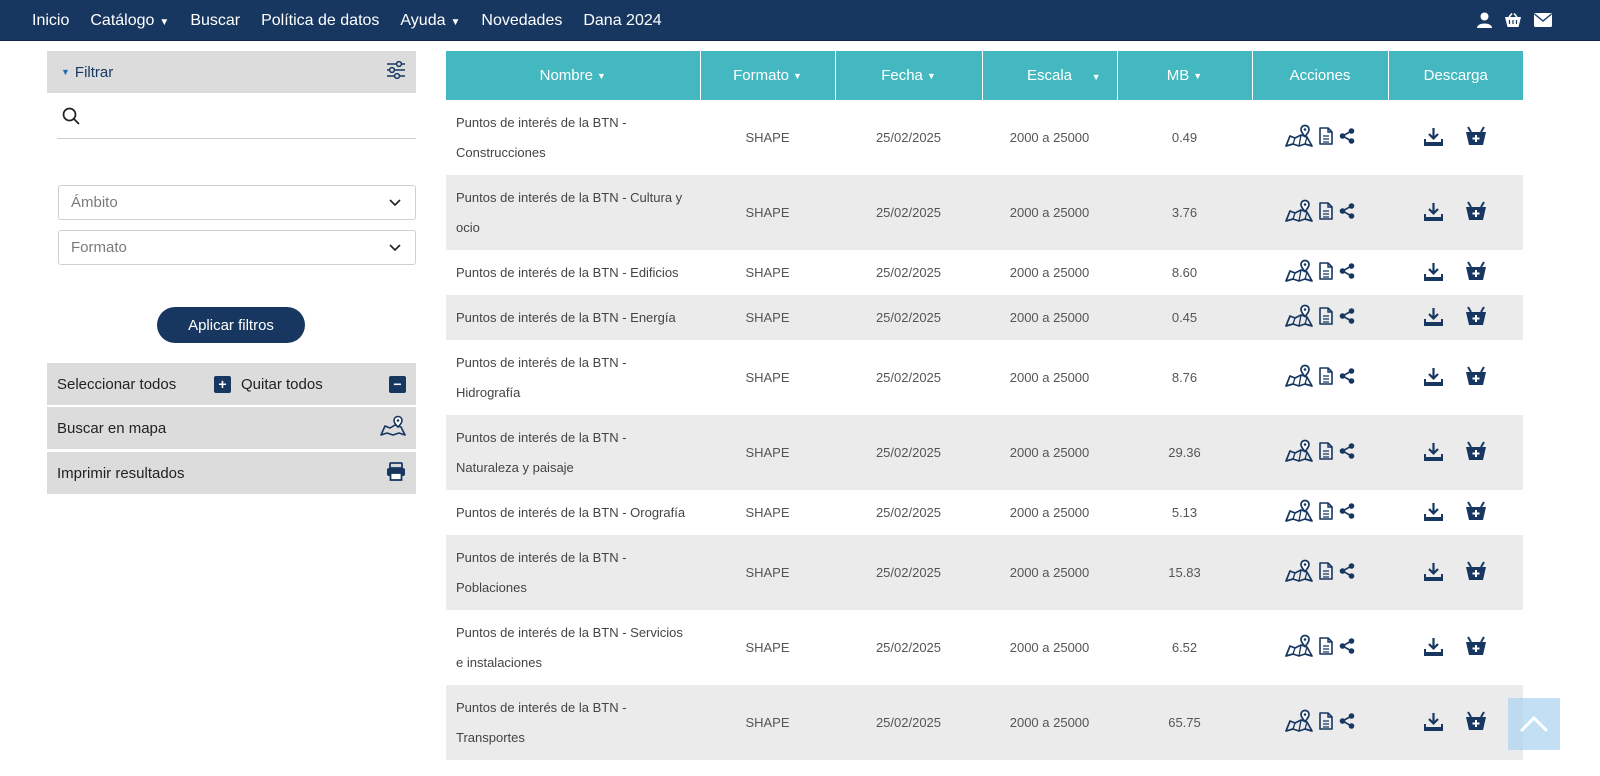  I want to click on plus-square-icon: +, so click(222, 384).